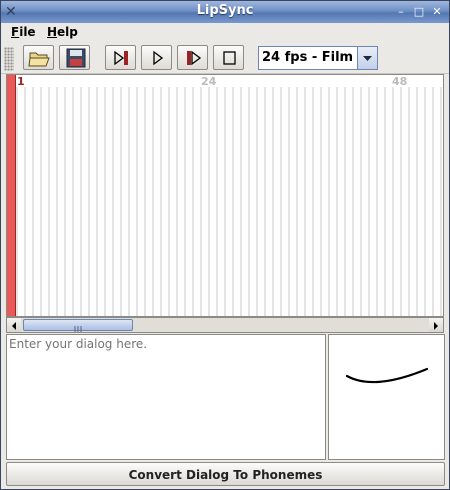  I want to click on fps-dropdown-button, so click(367, 58).